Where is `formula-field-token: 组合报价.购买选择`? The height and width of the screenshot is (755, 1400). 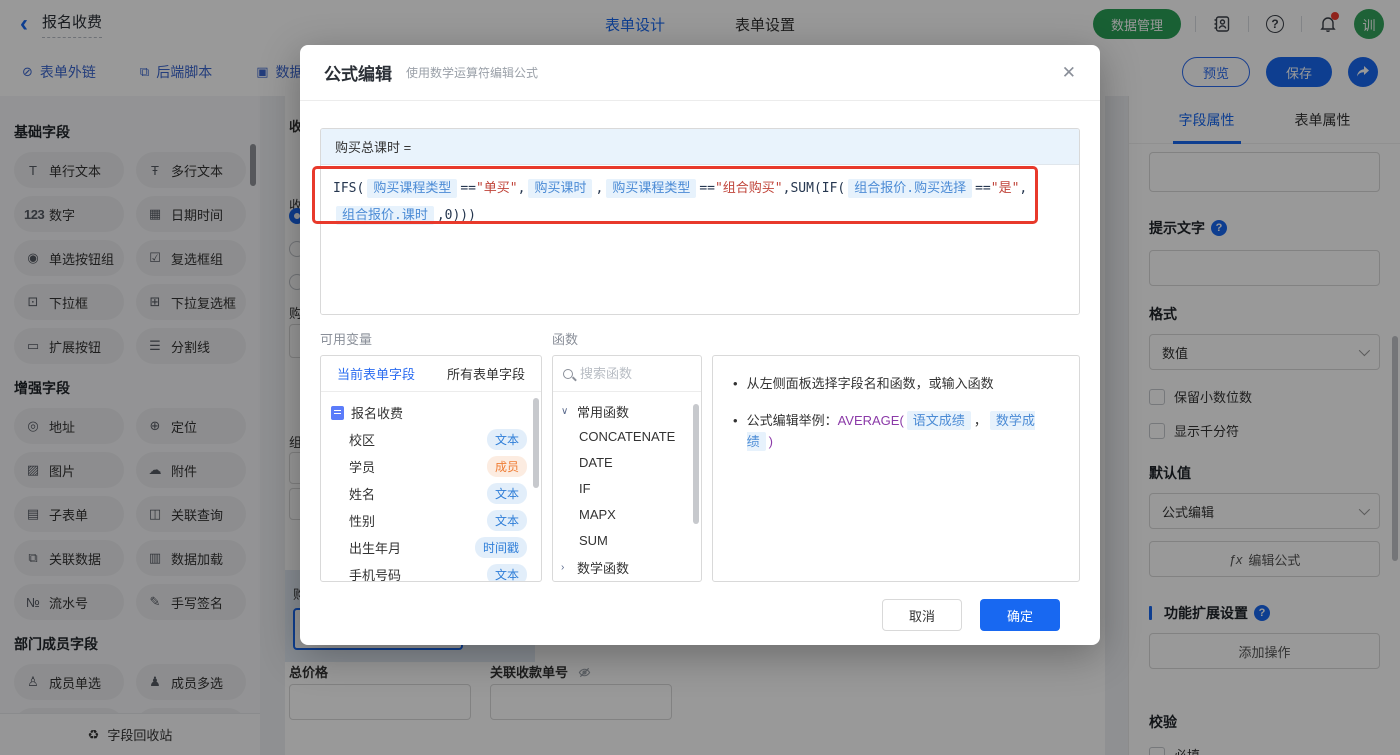
formula-field-token: 组合报价.购买选择 is located at coordinates (910, 188).